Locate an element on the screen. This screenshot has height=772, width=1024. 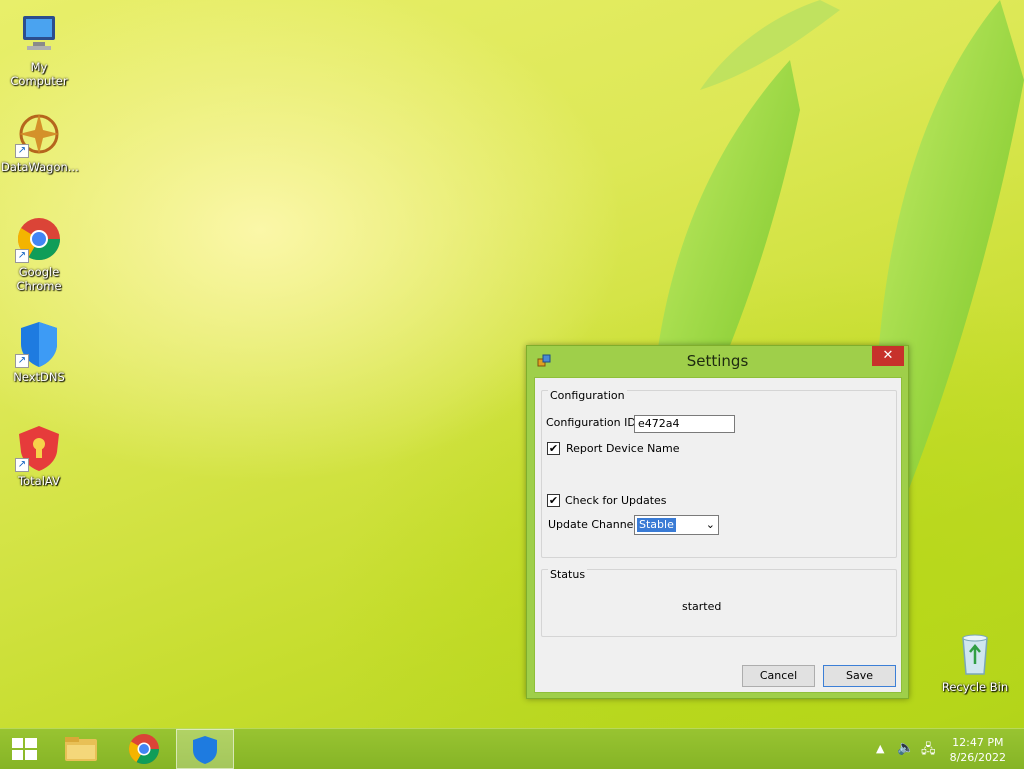
update-channel-value: Stable is located at coordinates (656, 525).